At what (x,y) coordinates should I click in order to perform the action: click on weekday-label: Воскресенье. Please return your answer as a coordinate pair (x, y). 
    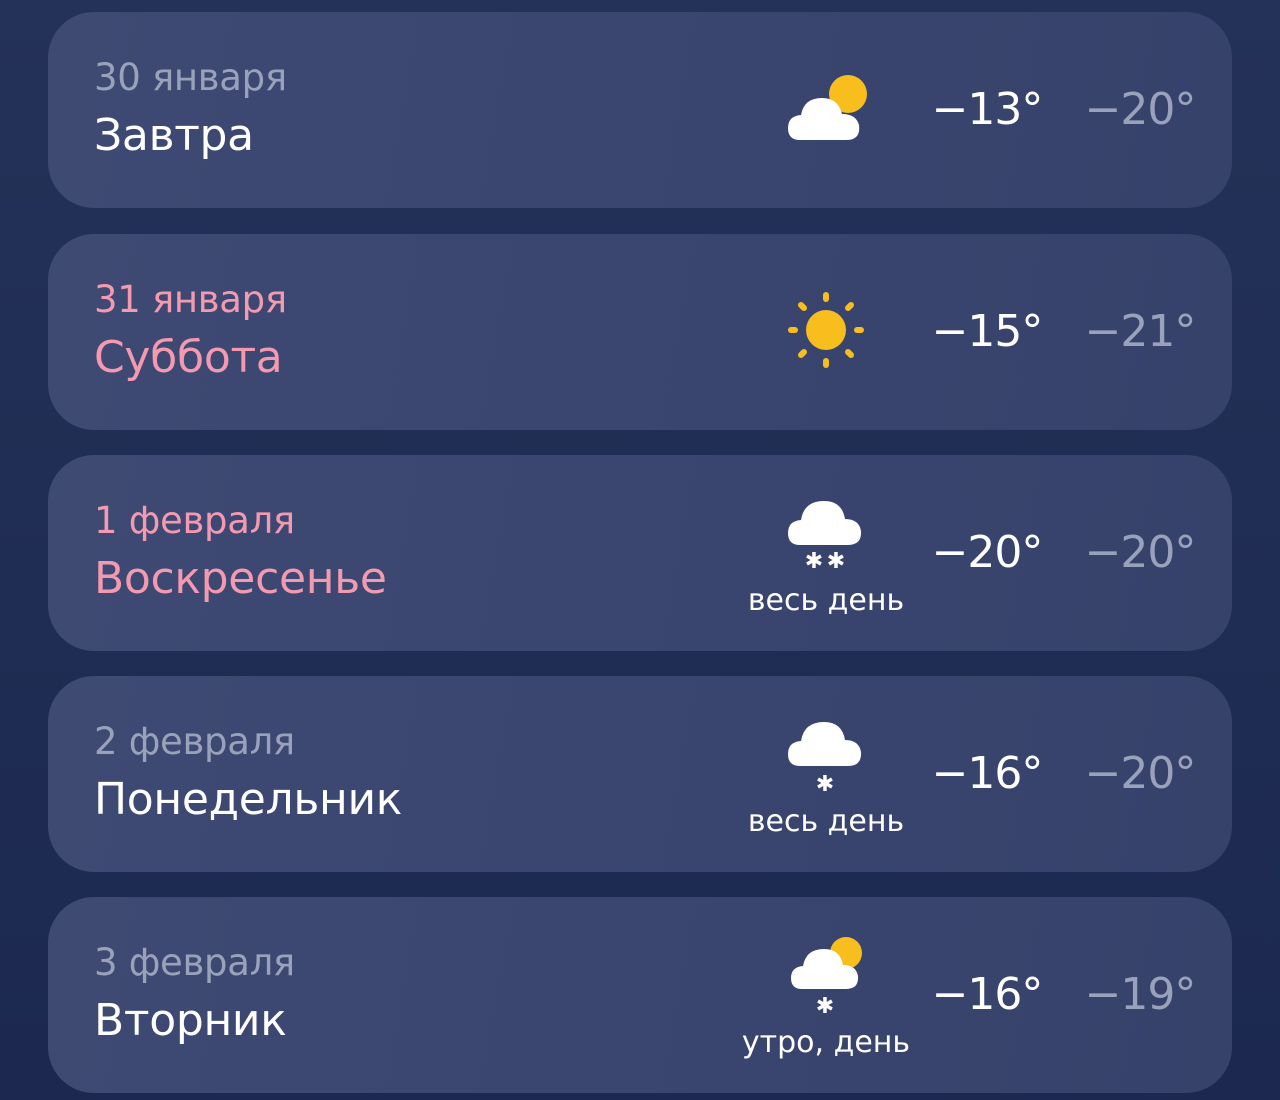
    Looking at the image, I should click on (240, 578).